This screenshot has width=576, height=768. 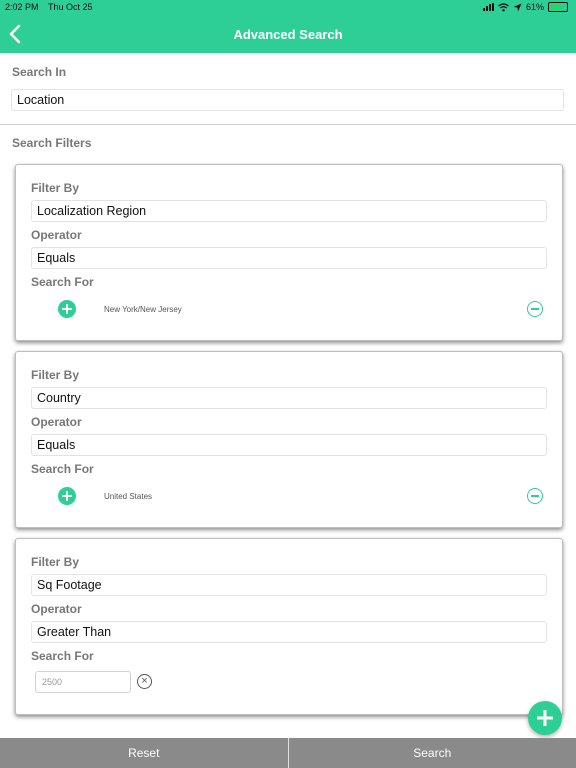 What do you see at coordinates (289, 211) in the screenshot?
I see `filter-by-field: Localization Region` at bounding box center [289, 211].